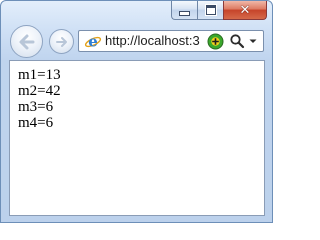  I want to click on compatibility-view-icon, so click(215, 41).